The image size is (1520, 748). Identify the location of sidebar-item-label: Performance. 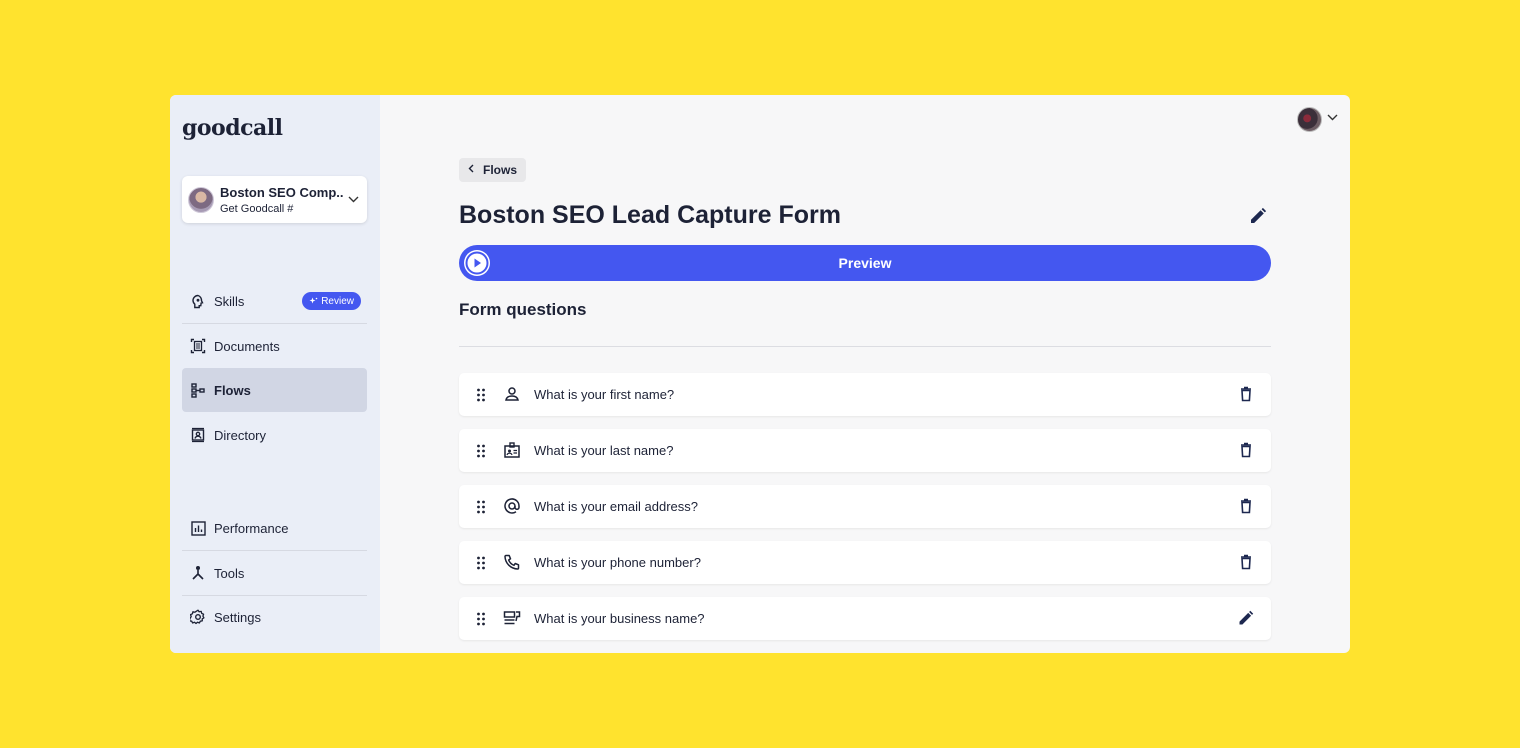
(251, 528).